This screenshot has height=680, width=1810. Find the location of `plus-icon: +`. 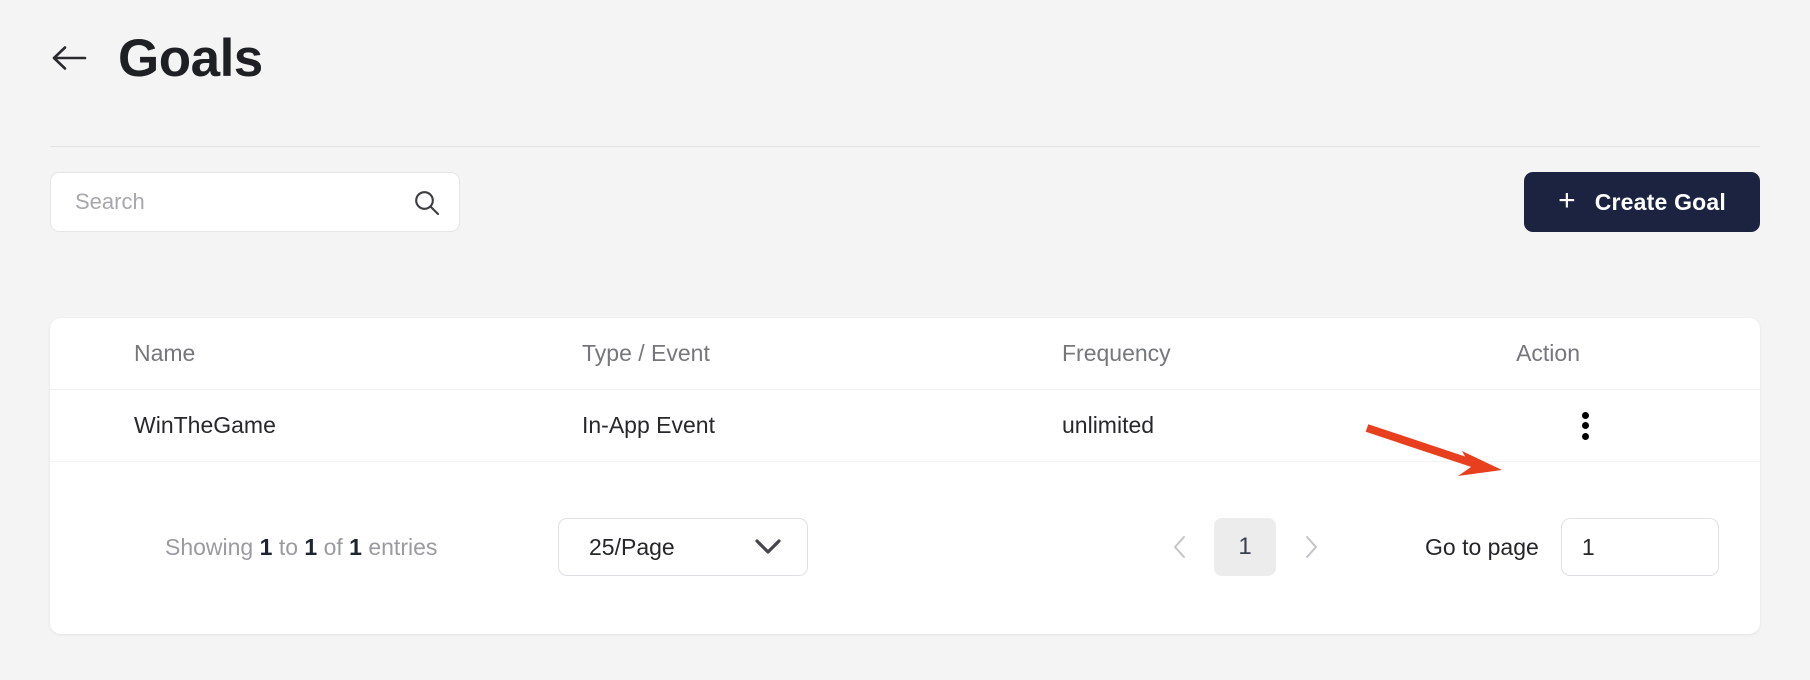

plus-icon: + is located at coordinates (1567, 200).